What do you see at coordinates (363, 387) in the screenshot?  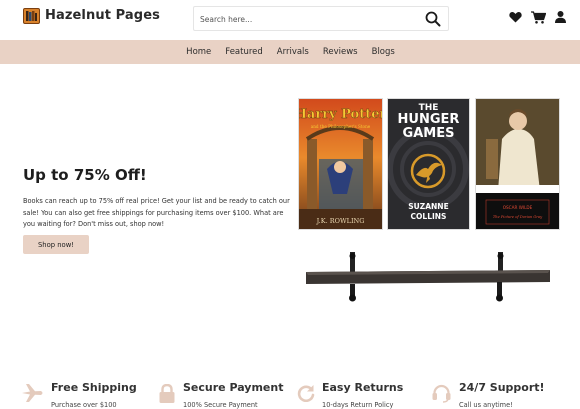 I see `feature-title: Easy Returns` at bounding box center [363, 387].